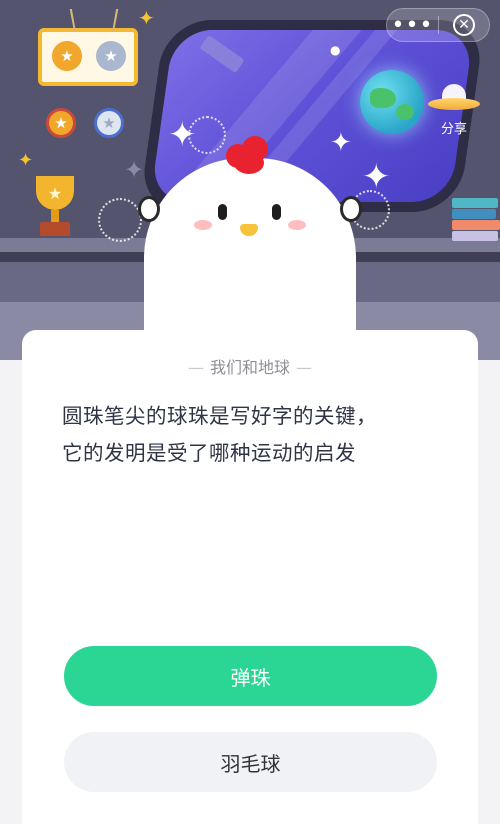 The image size is (500, 824). What do you see at coordinates (454, 99) in the screenshot?
I see `ufo-share-icon` at bounding box center [454, 99].